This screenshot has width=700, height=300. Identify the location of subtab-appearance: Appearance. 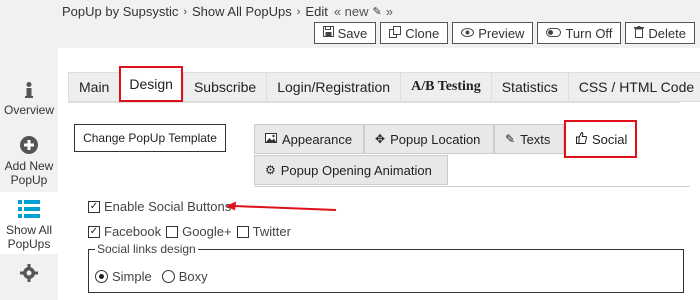
(309, 139).